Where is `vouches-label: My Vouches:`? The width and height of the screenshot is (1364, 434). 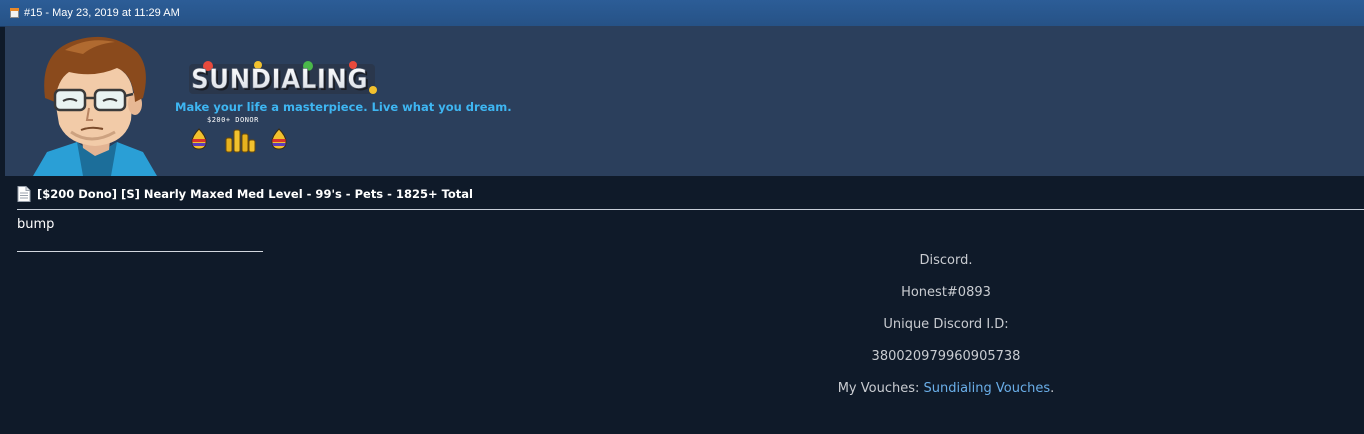
vouches-label: My Vouches: is located at coordinates (880, 388).